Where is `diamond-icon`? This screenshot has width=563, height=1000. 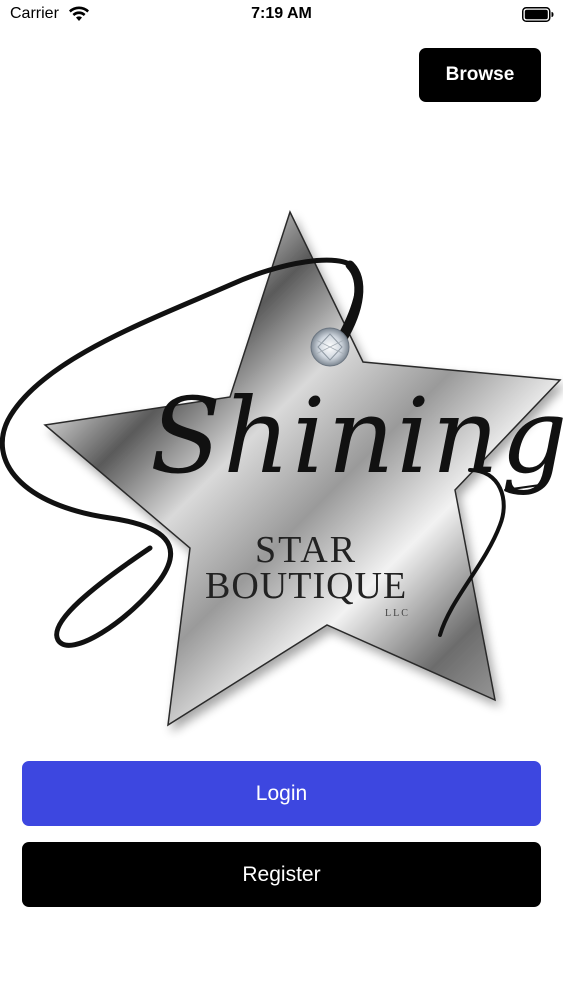 diamond-icon is located at coordinates (330, 347).